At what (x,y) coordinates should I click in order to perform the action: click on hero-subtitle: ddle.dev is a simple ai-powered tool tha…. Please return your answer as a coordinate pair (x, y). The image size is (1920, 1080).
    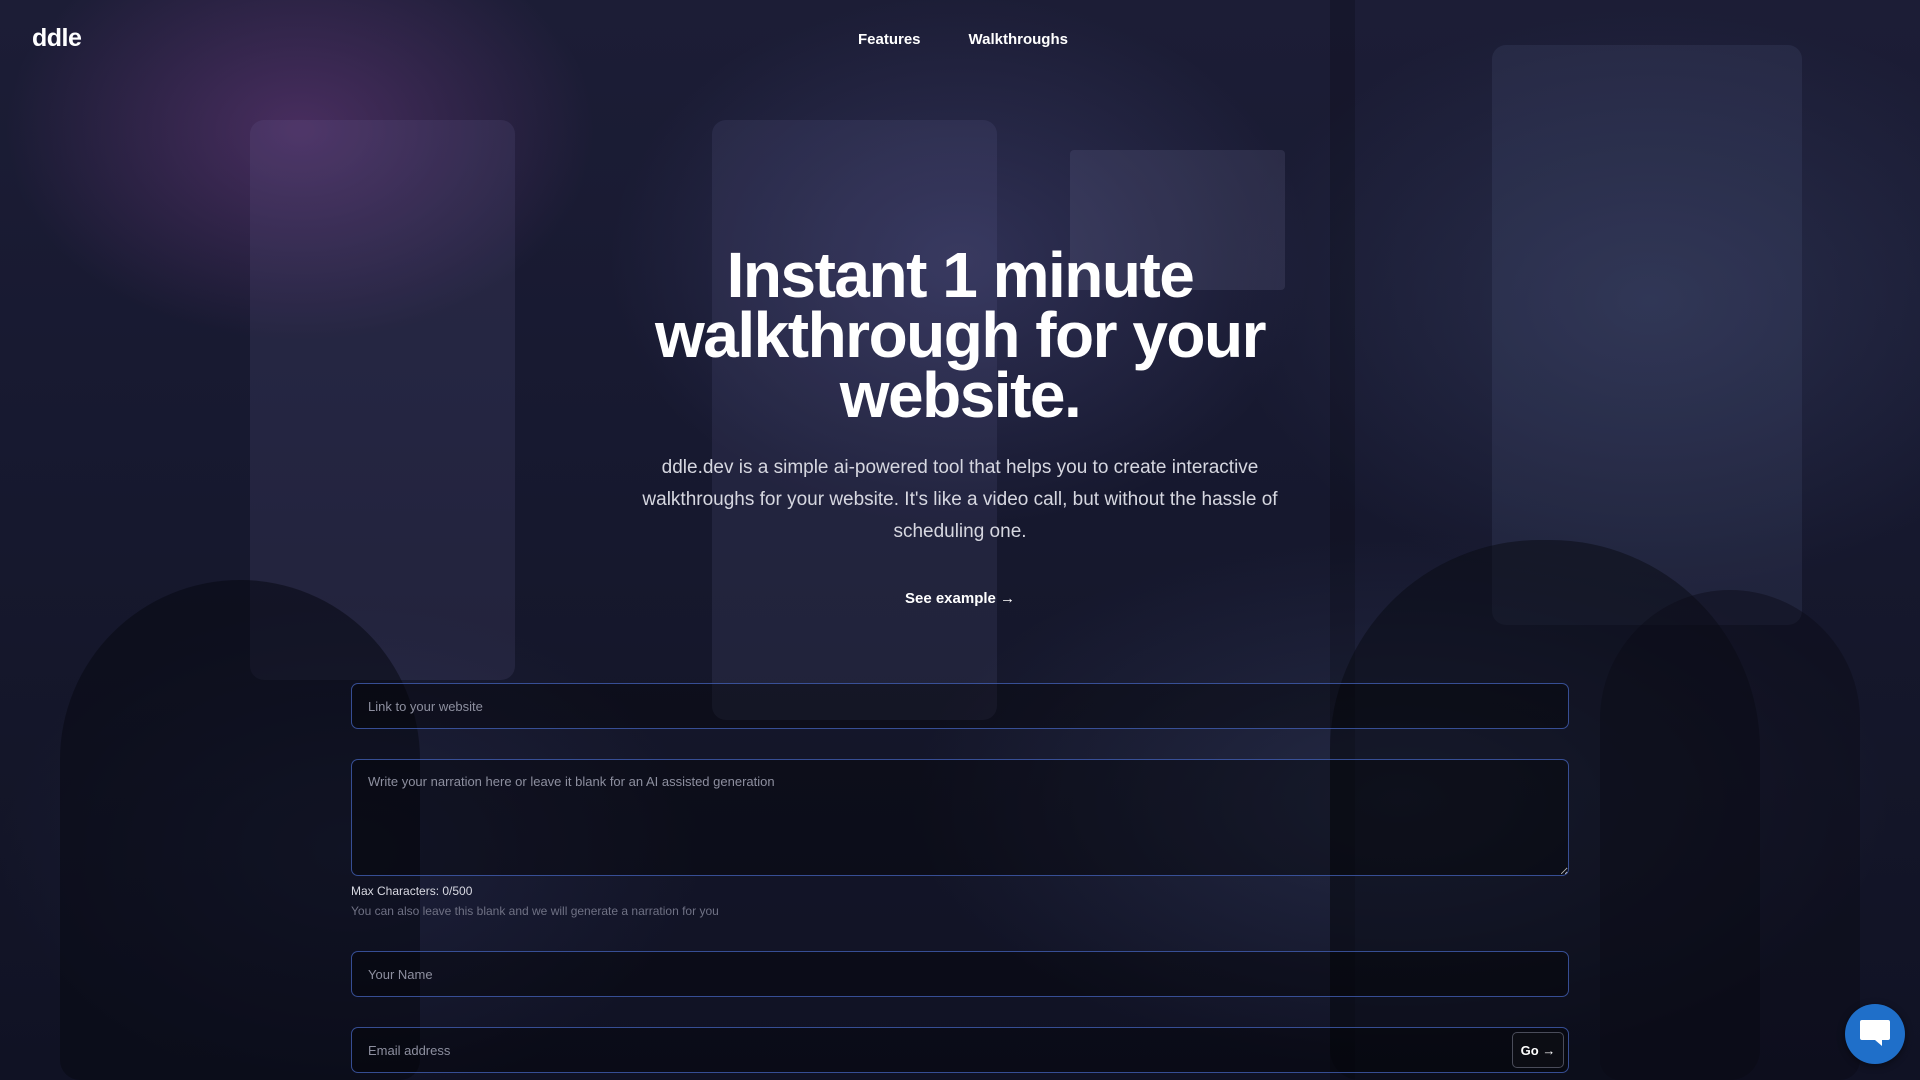
    Looking at the image, I should click on (960, 499).